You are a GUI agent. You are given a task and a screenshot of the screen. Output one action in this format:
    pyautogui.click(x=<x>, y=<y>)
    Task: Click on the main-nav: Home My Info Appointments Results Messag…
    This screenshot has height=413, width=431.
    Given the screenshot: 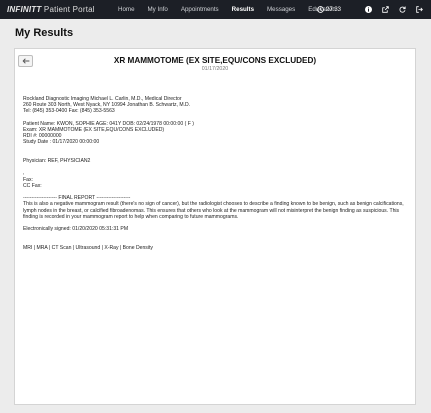 What is the action you would take?
    pyautogui.click(x=233, y=9)
    